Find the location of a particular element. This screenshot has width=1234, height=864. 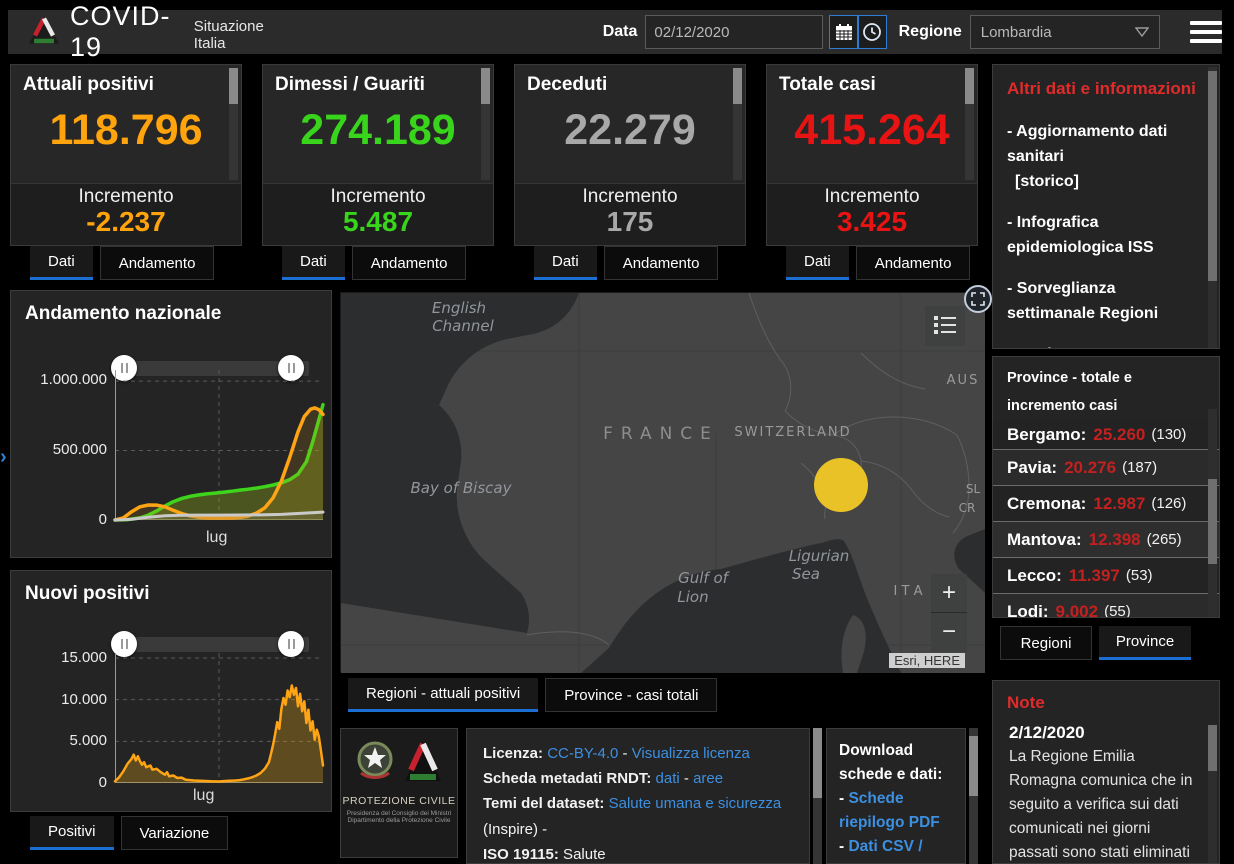

map-label-english: English is located at coordinates (459, 308).